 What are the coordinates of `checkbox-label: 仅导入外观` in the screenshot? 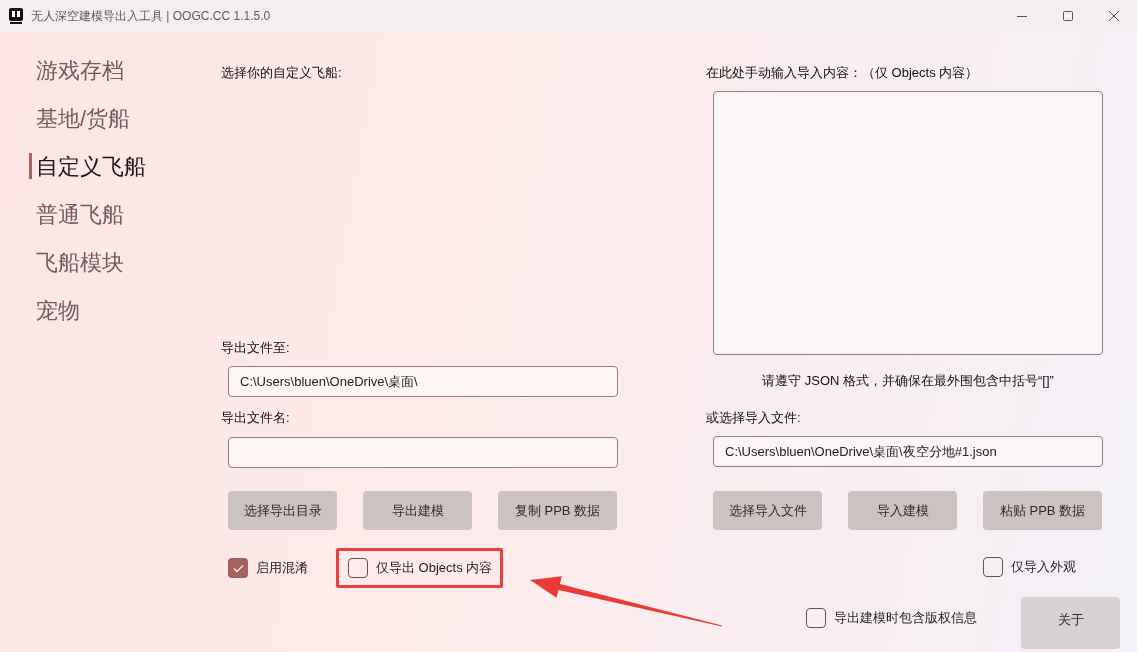 It's located at (1043, 567).